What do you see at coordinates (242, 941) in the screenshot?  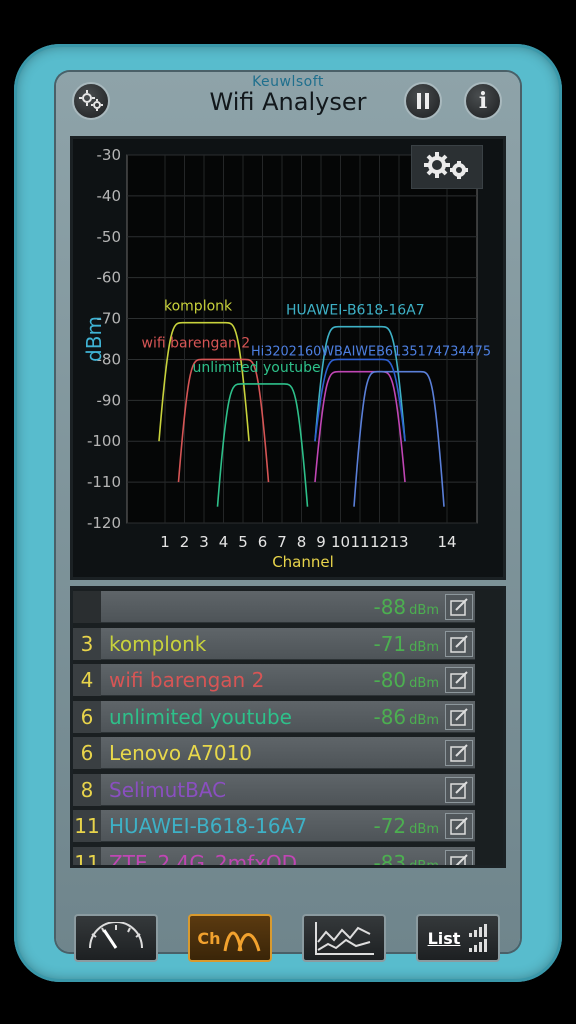 I see `channel-curves-icon` at bounding box center [242, 941].